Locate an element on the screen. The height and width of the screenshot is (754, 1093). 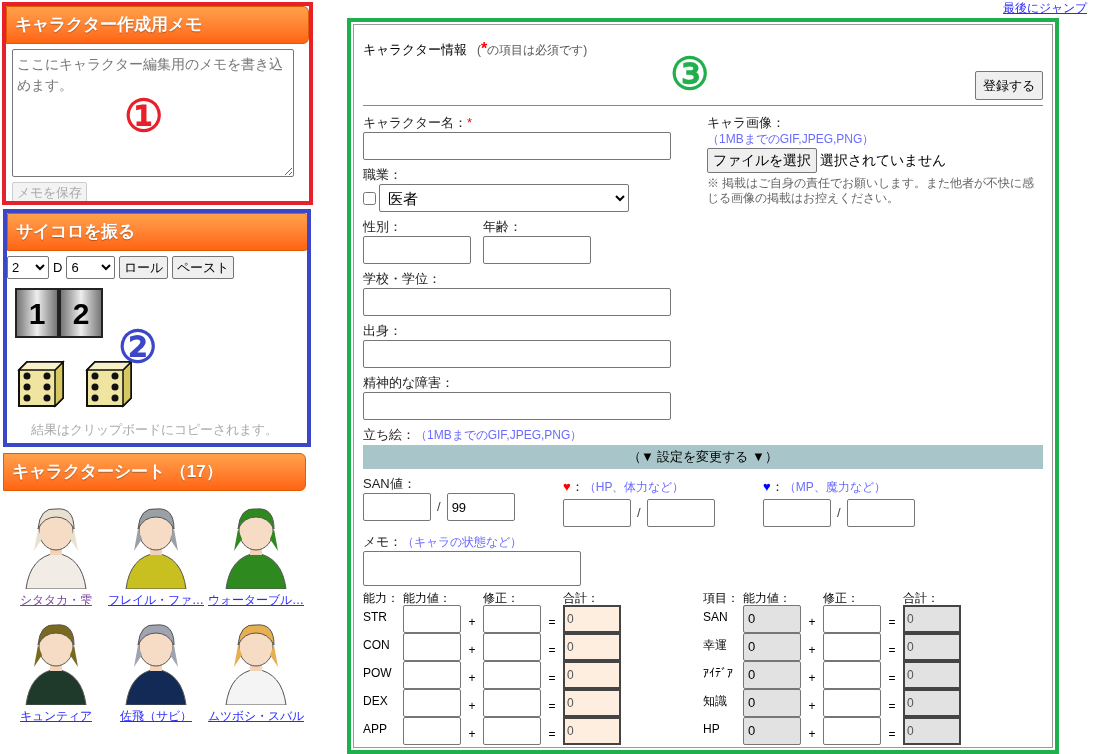
row-label: ｱｲﾃﾞｱ is located at coordinates (718, 673).